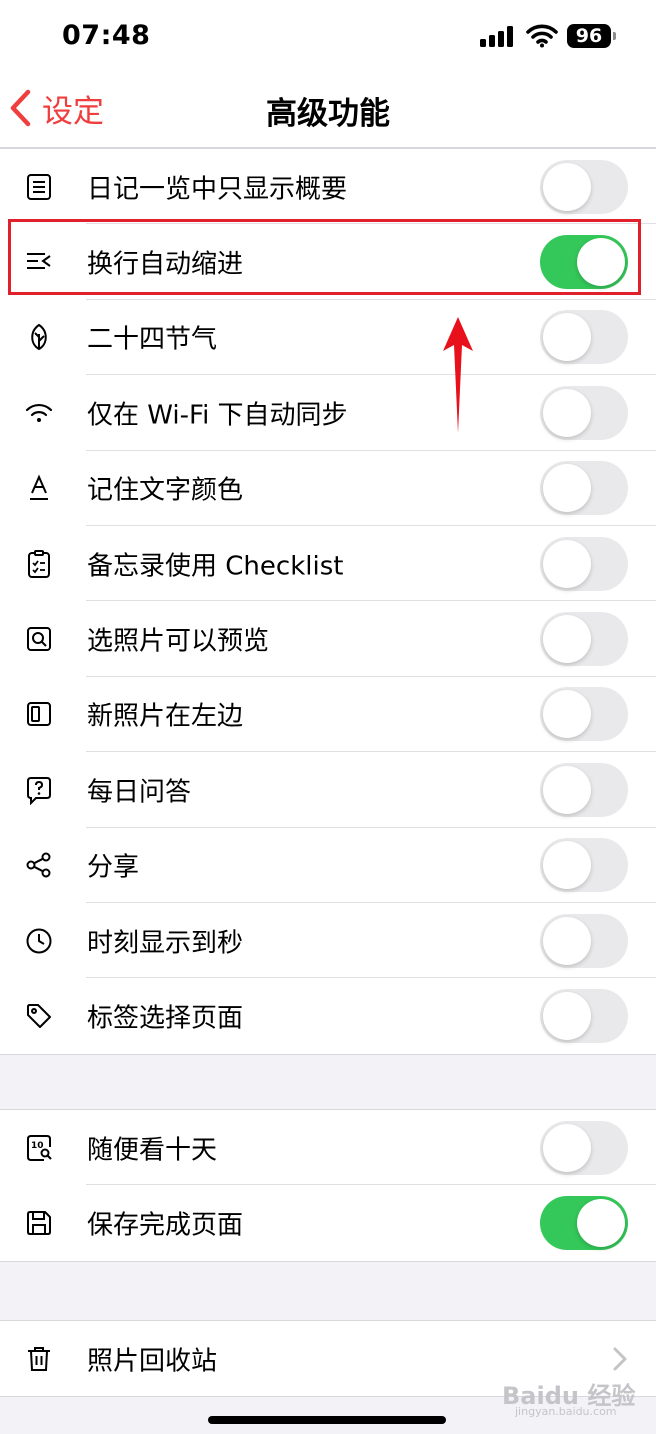 The height and width of the screenshot is (1434, 656). I want to click on svg-text: 10, so click(37, 1146).